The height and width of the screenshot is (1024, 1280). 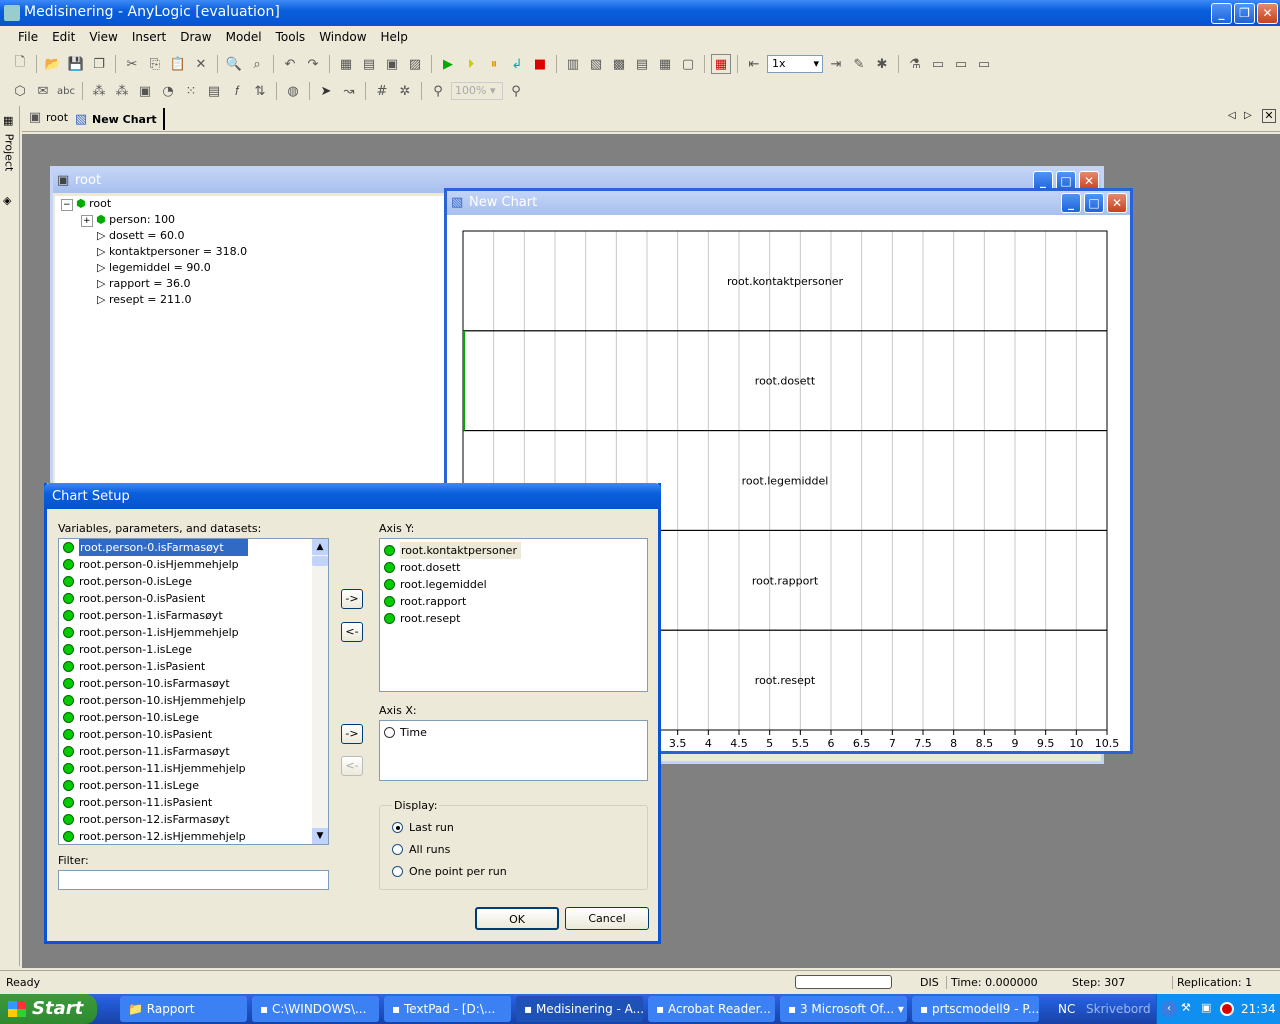 I want to click on list-item: root.person-11.isPasient, so click(x=193, y=802).